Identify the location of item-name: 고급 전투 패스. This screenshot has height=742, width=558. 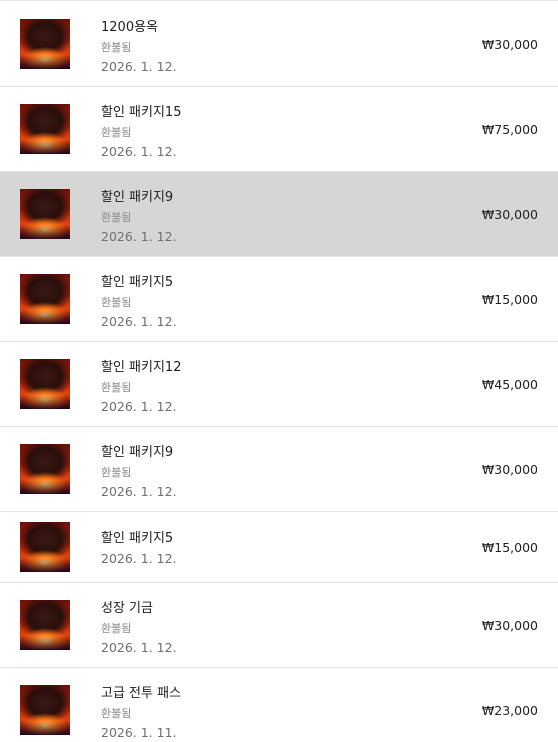
(141, 693).